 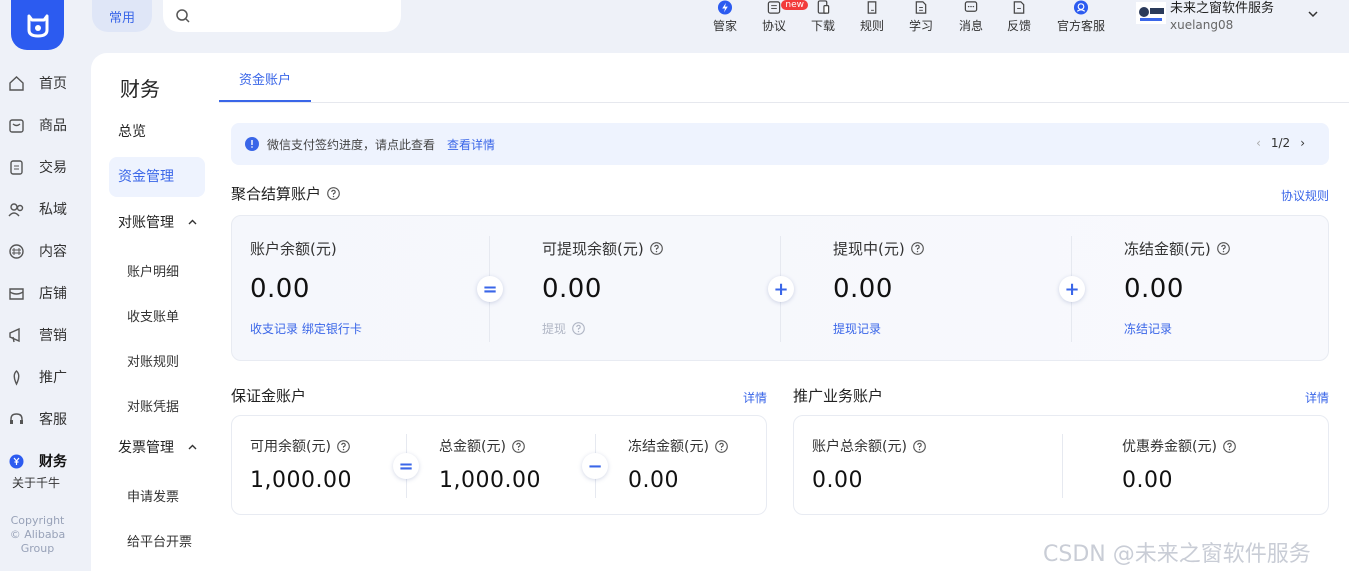 What do you see at coordinates (471, 144) in the screenshot?
I see `notice-link: 查看详情` at bounding box center [471, 144].